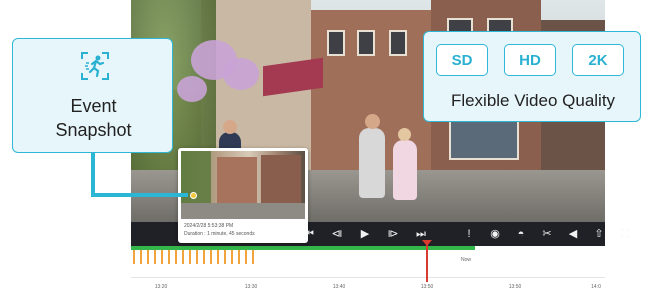 This screenshot has width=651, height=293. I want to click on now-label: Now, so click(466, 260).